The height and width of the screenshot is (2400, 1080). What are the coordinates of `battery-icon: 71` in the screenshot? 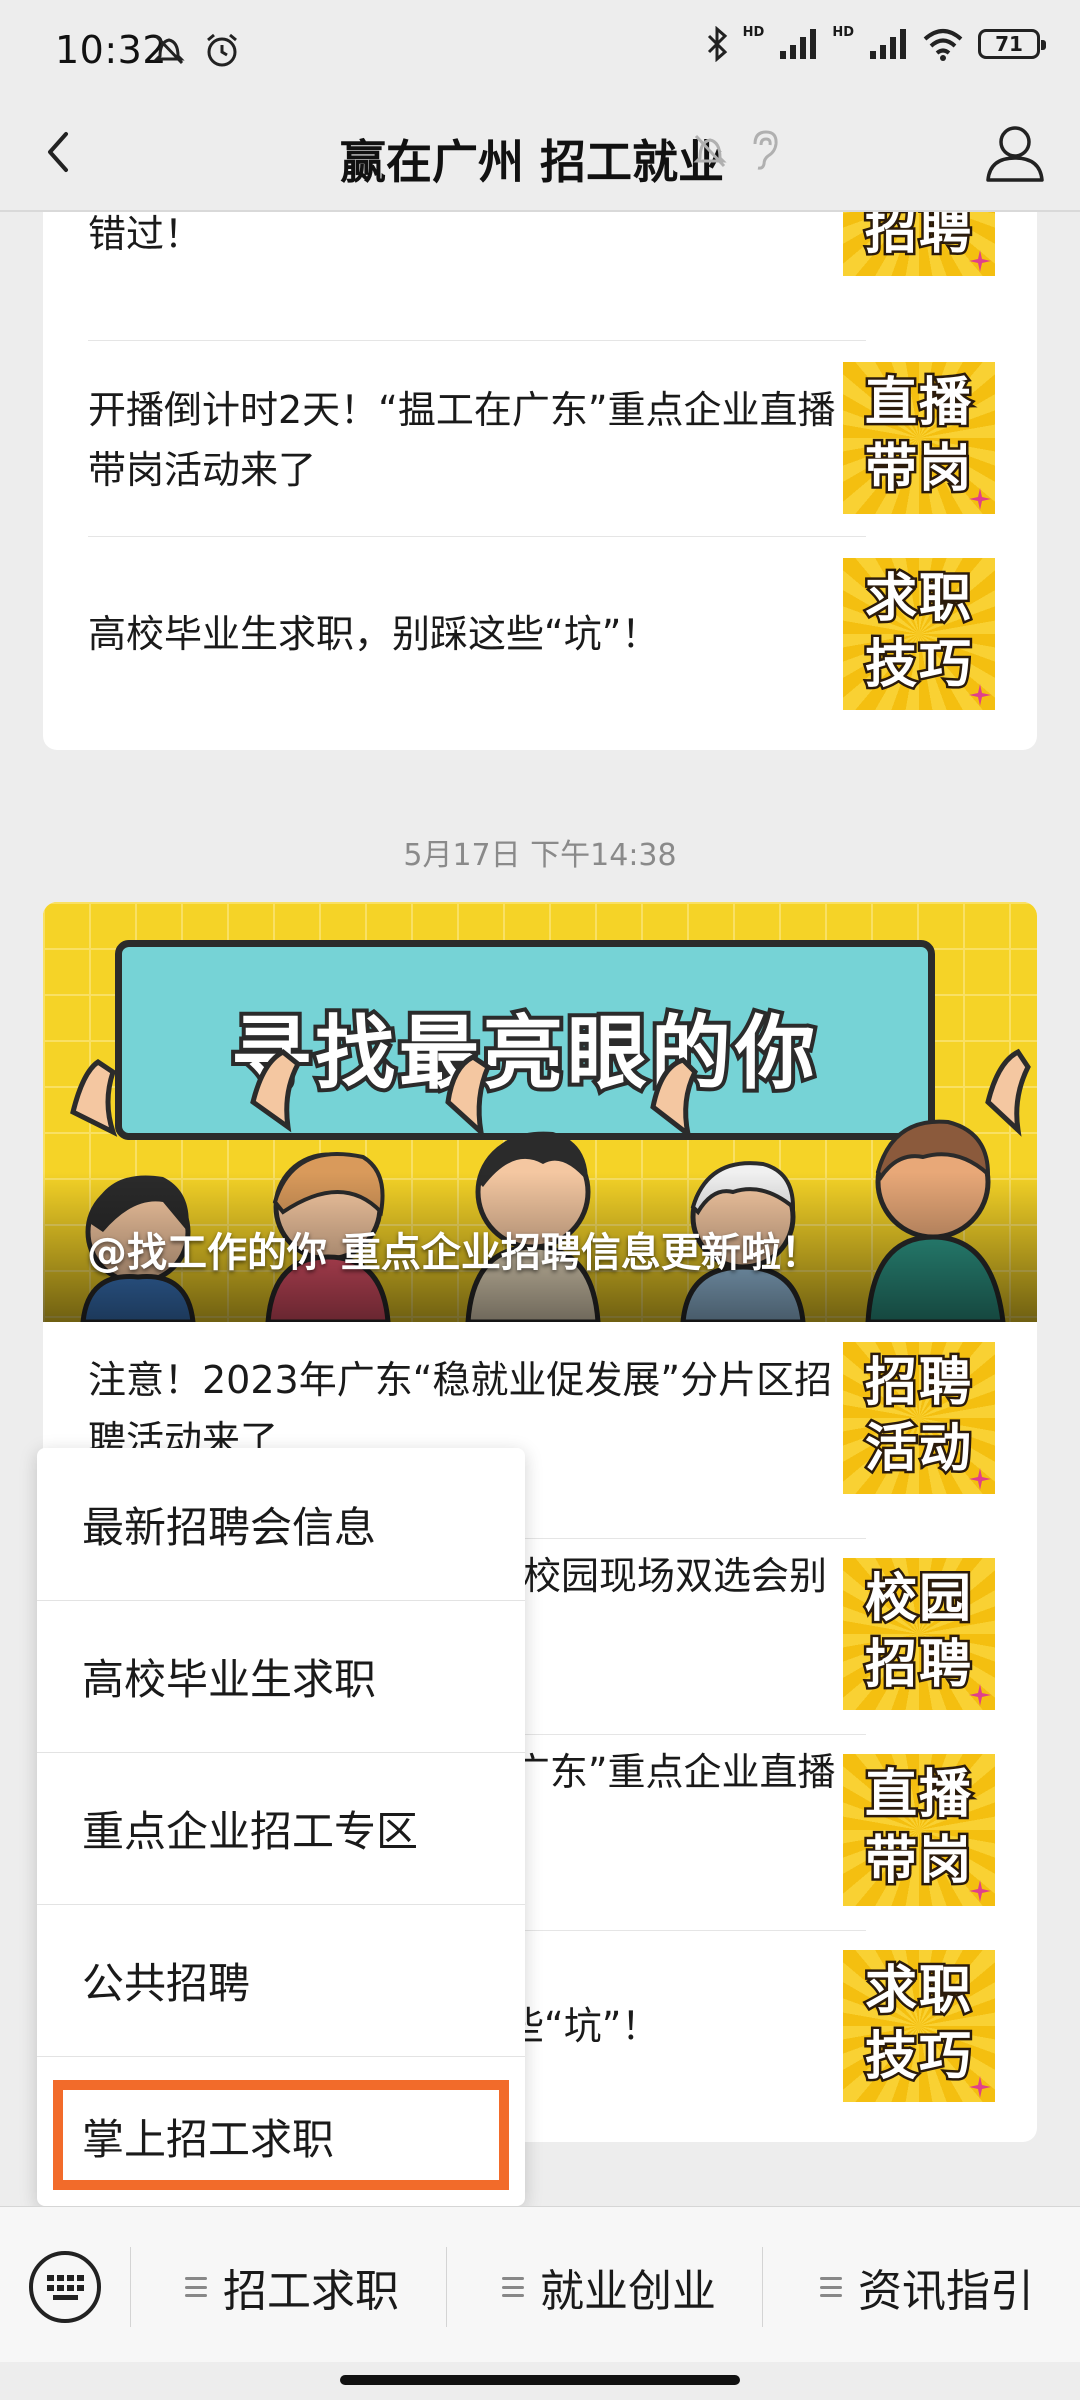 It's located at (1012, 44).